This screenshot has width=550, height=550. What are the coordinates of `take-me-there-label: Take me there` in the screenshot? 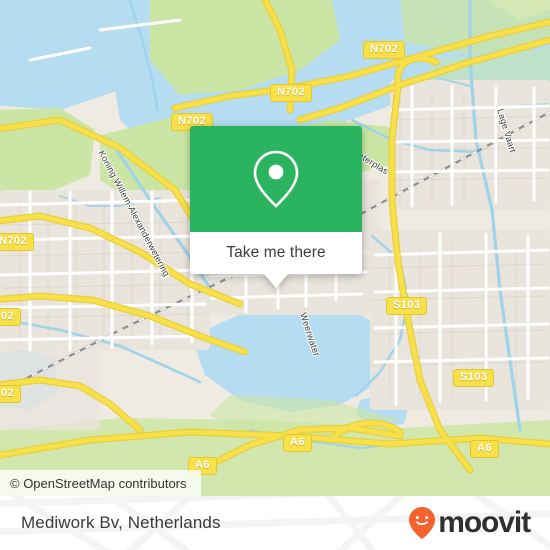 It's located at (276, 252).